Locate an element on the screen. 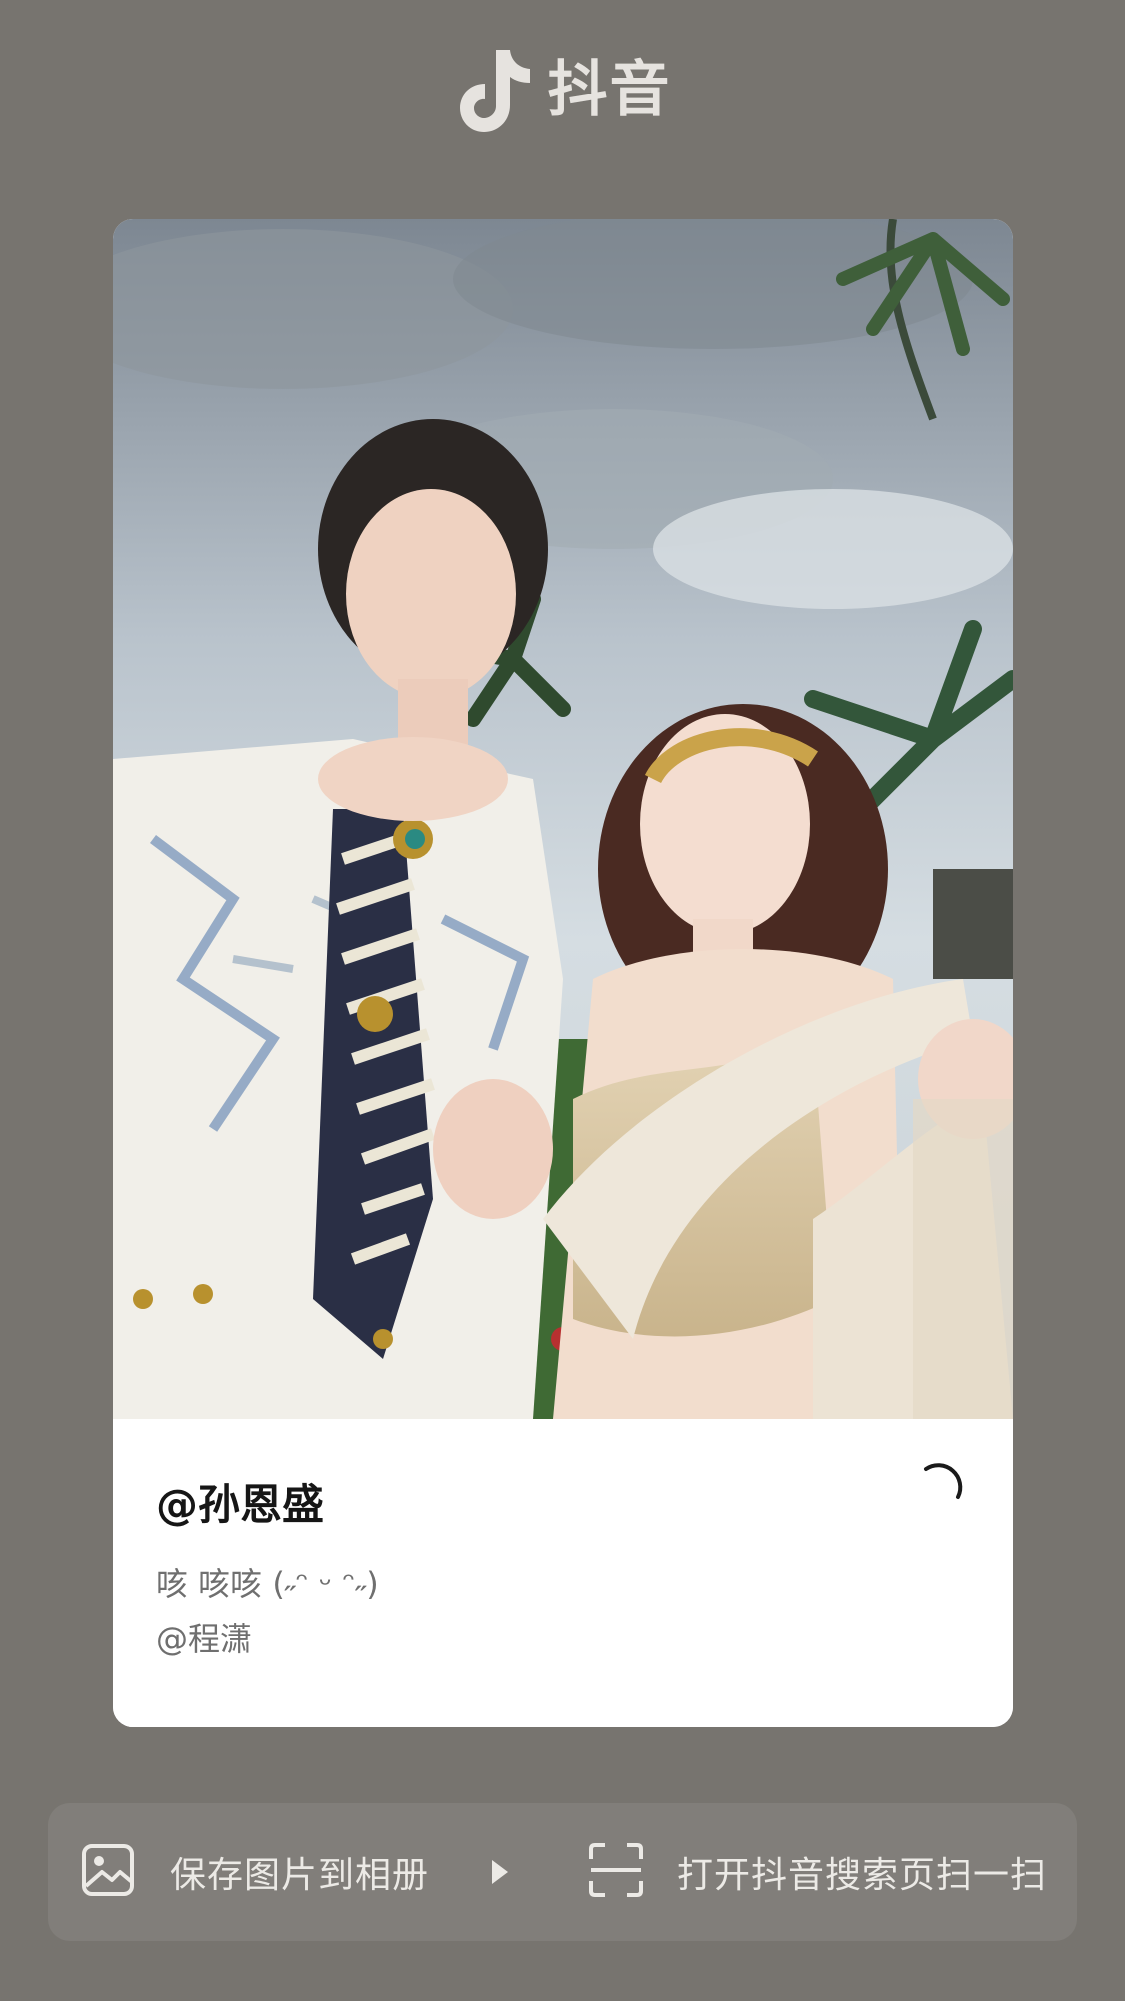 The height and width of the screenshot is (2001, 1125). image-icon is located at coordinates (108, 1872).